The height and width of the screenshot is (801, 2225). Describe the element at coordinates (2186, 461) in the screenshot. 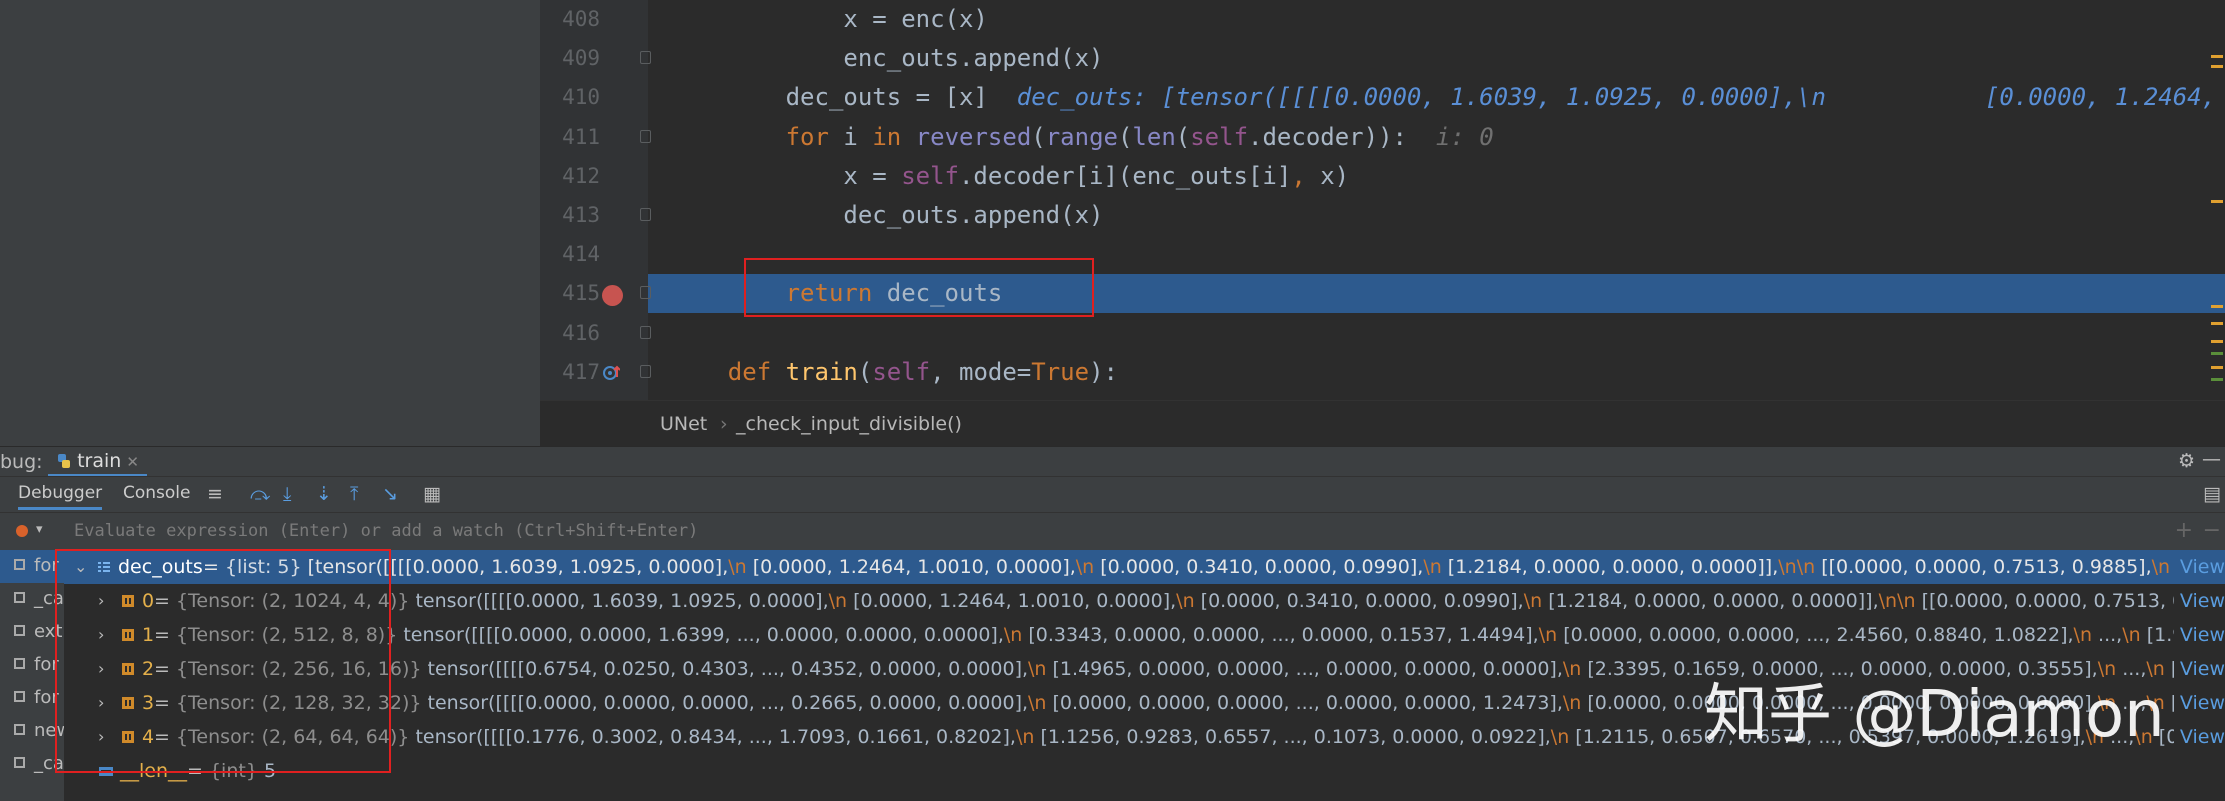

I see `gear-icon: ⚙` at that location.